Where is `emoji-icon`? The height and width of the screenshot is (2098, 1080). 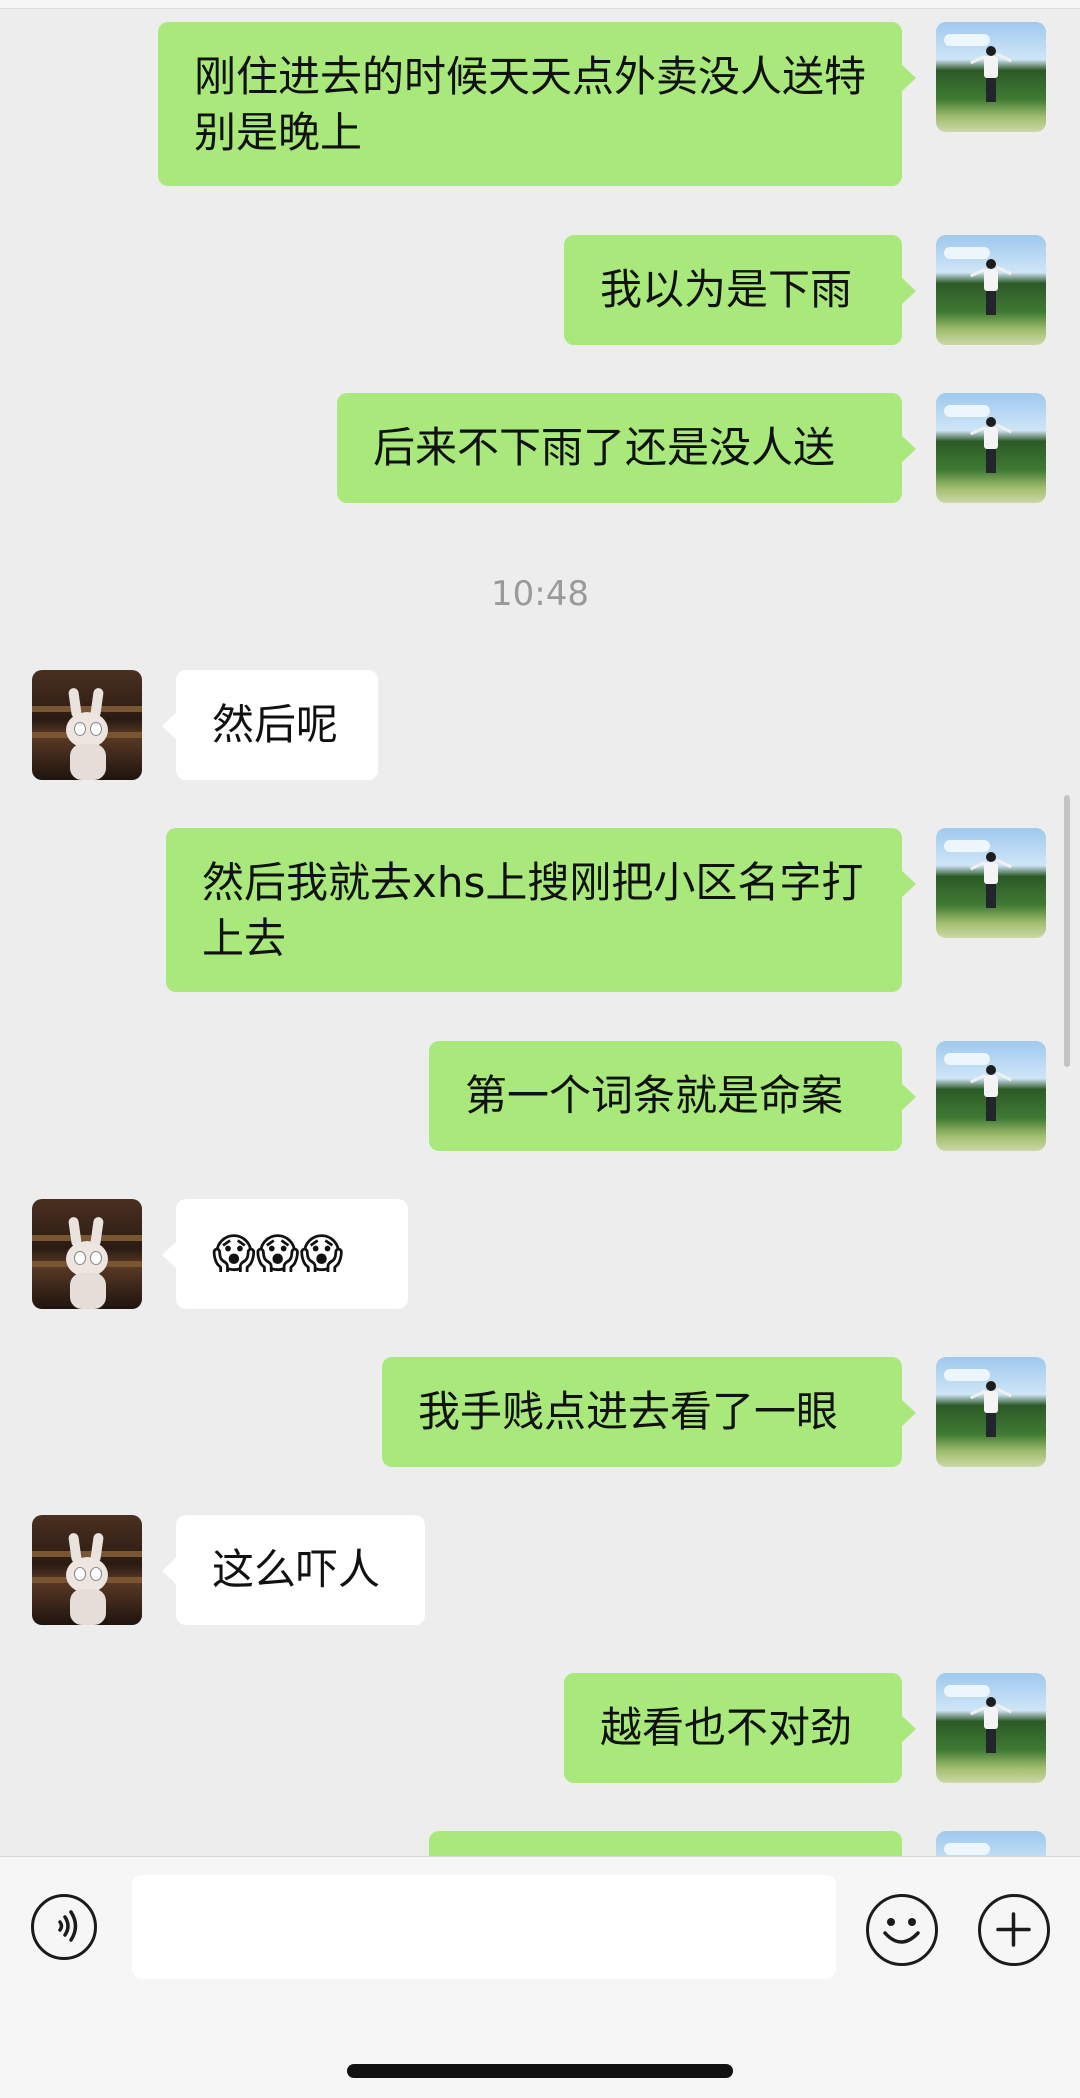
emoji-icon is located at coordinates (901, 1931).